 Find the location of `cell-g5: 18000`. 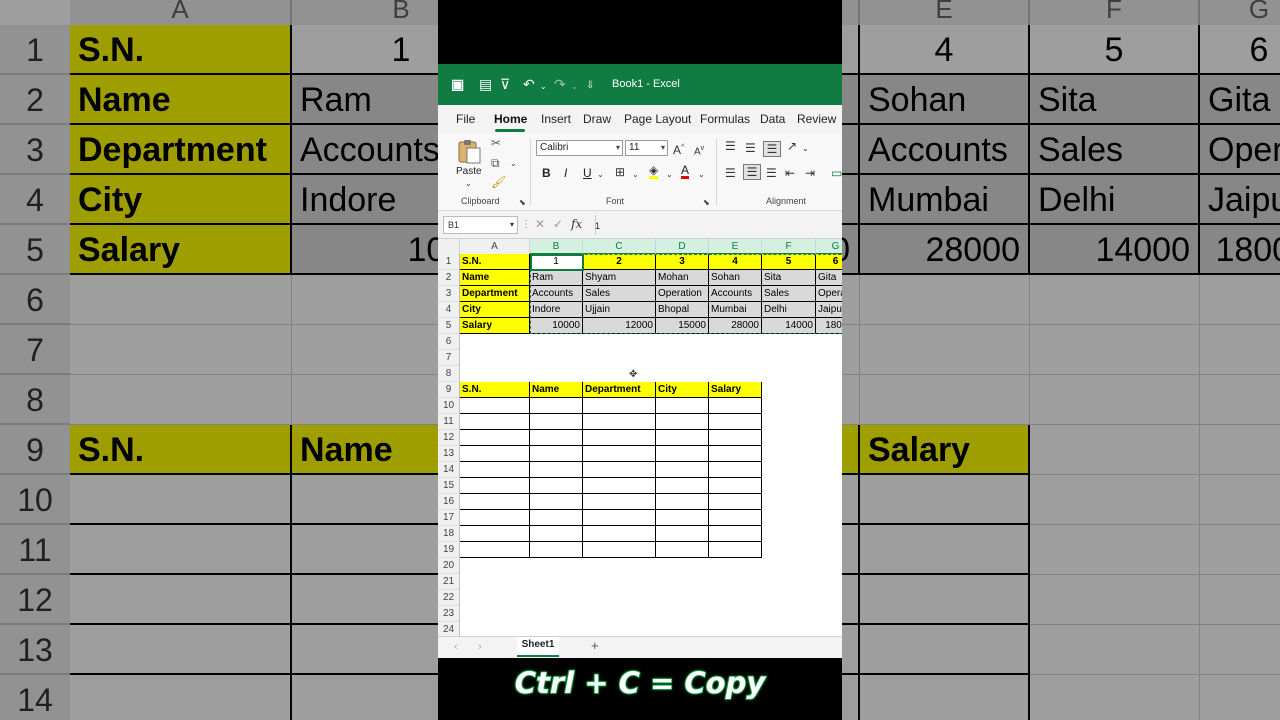

cell-g5: 18000 is located at coordinates (829, 326).